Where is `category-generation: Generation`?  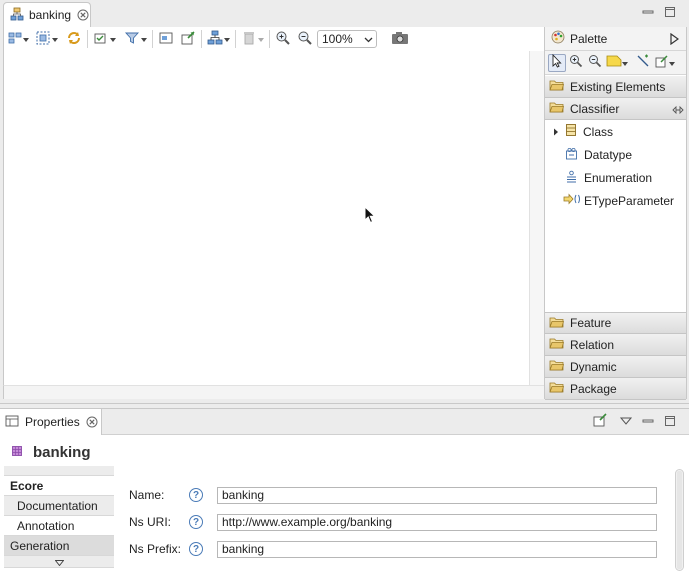
category-generation: Generation is located at coordinates (59, 546).